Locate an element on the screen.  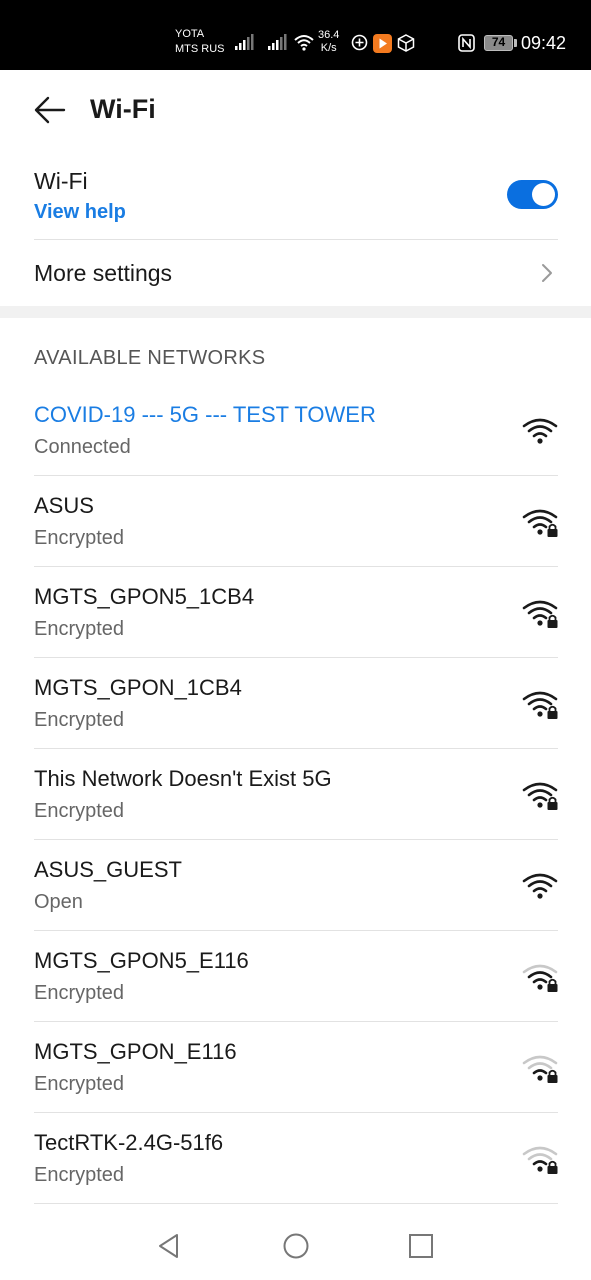
network-name: This Network Doesn't Exist 5G is located at coordinates (183, 778).